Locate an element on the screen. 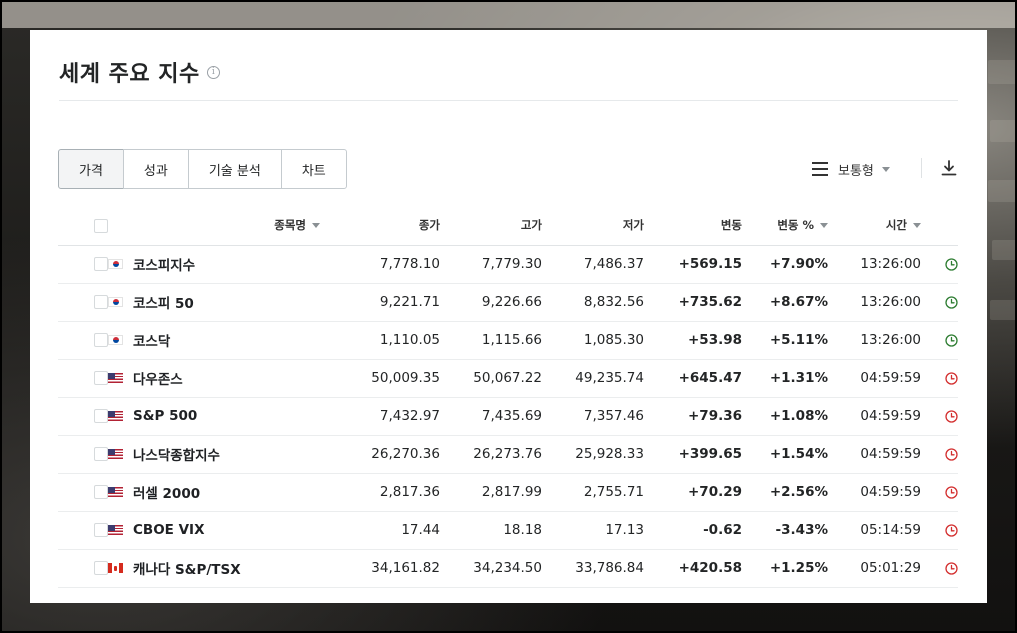 The image size is (1017, 633). close-cell: 7,432.97 is located at coordinates (380, 416).